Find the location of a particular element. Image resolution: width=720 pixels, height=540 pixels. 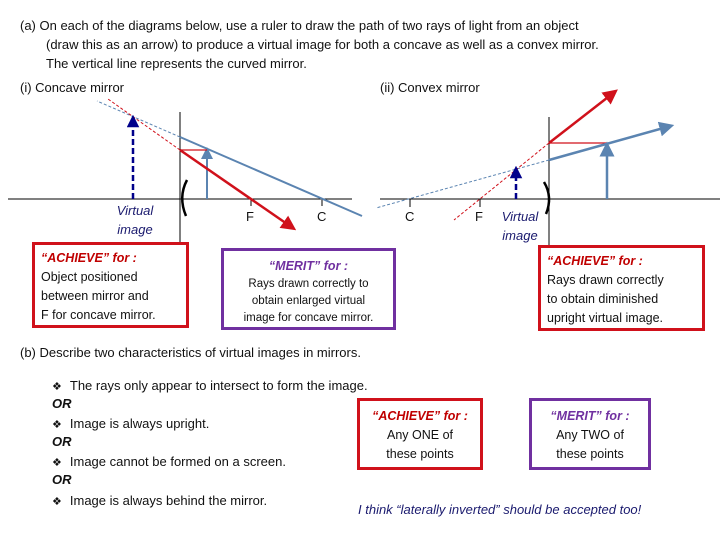

point-3: ❖ Image cannot be formed on a screen. is located at coordinates (169, 462).